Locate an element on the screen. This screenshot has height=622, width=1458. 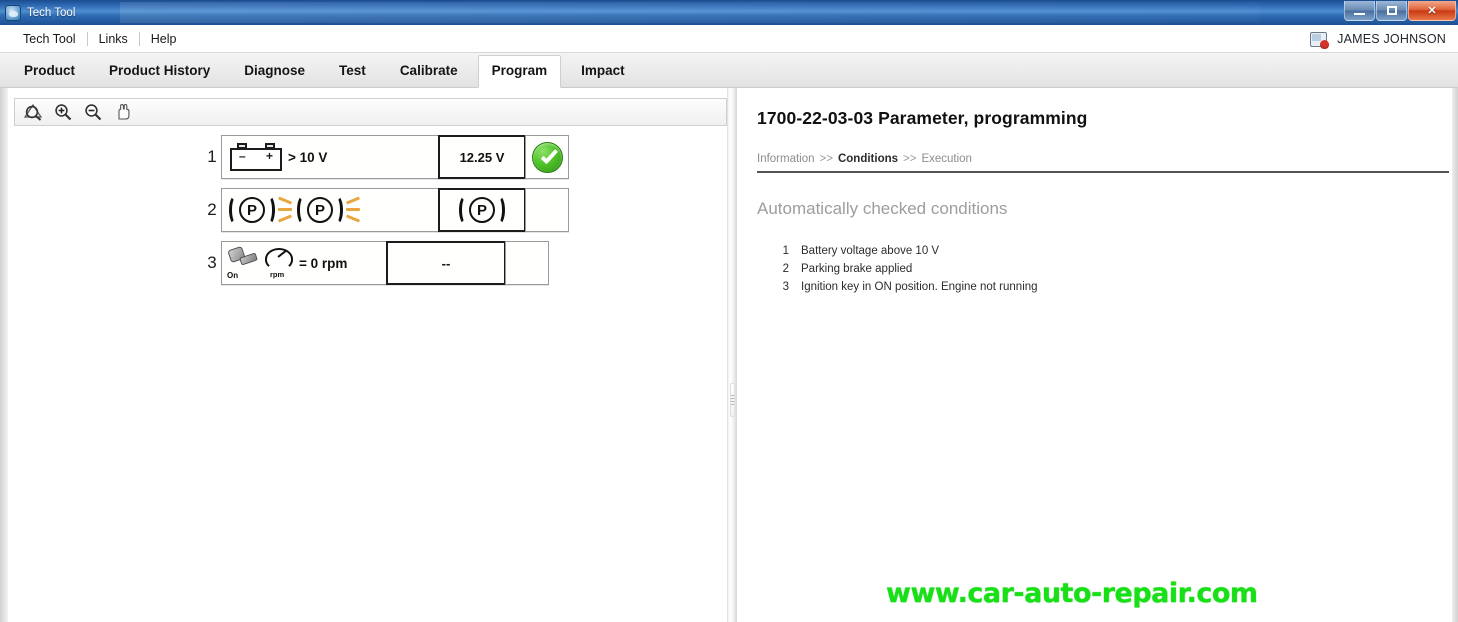
list-item: 2 Parking brake applied is located at coordinates (1115, 269).